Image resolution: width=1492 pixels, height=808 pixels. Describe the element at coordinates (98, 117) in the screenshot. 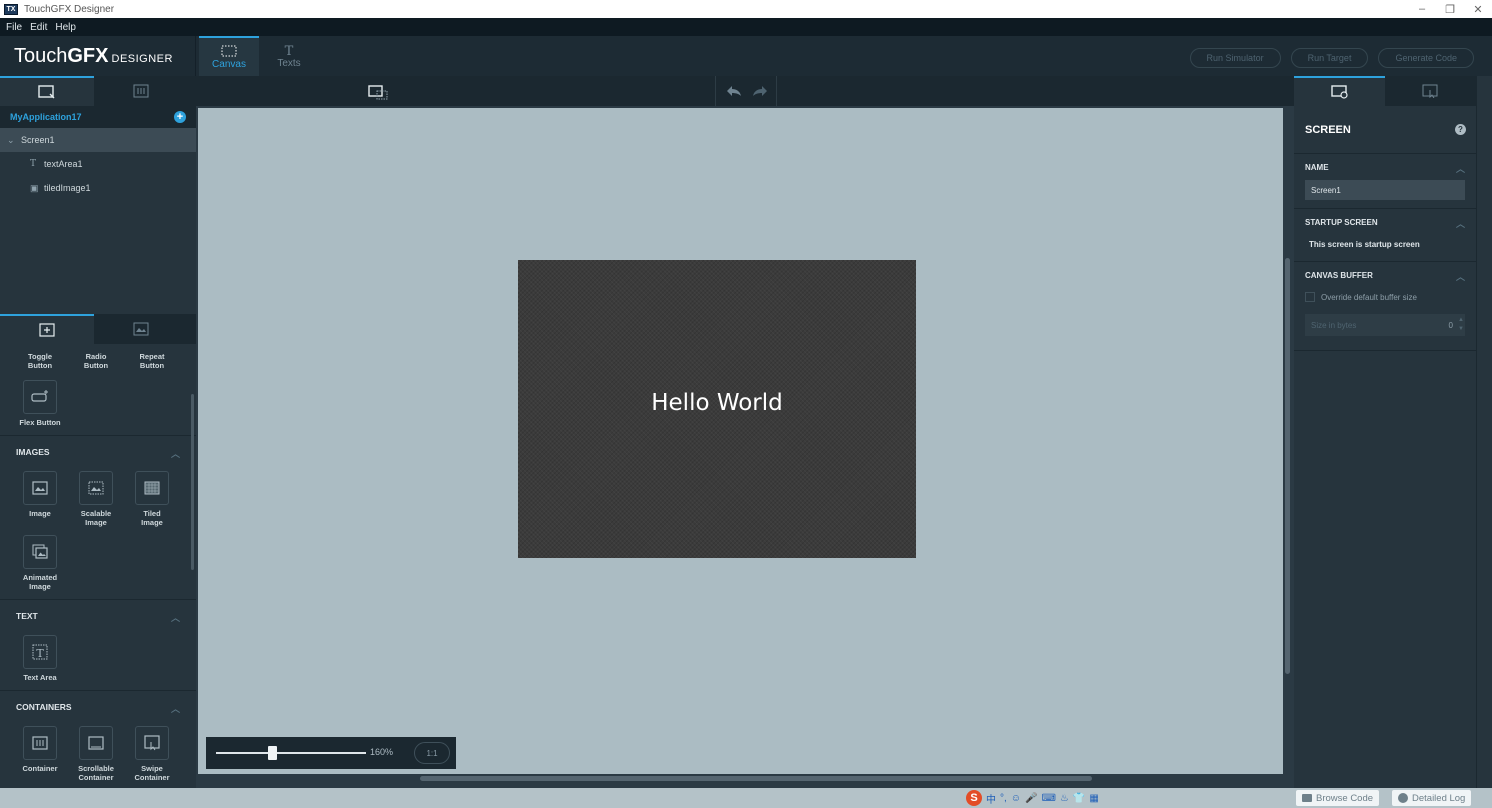

I see `application-row: MyApplication17 +` at that location.